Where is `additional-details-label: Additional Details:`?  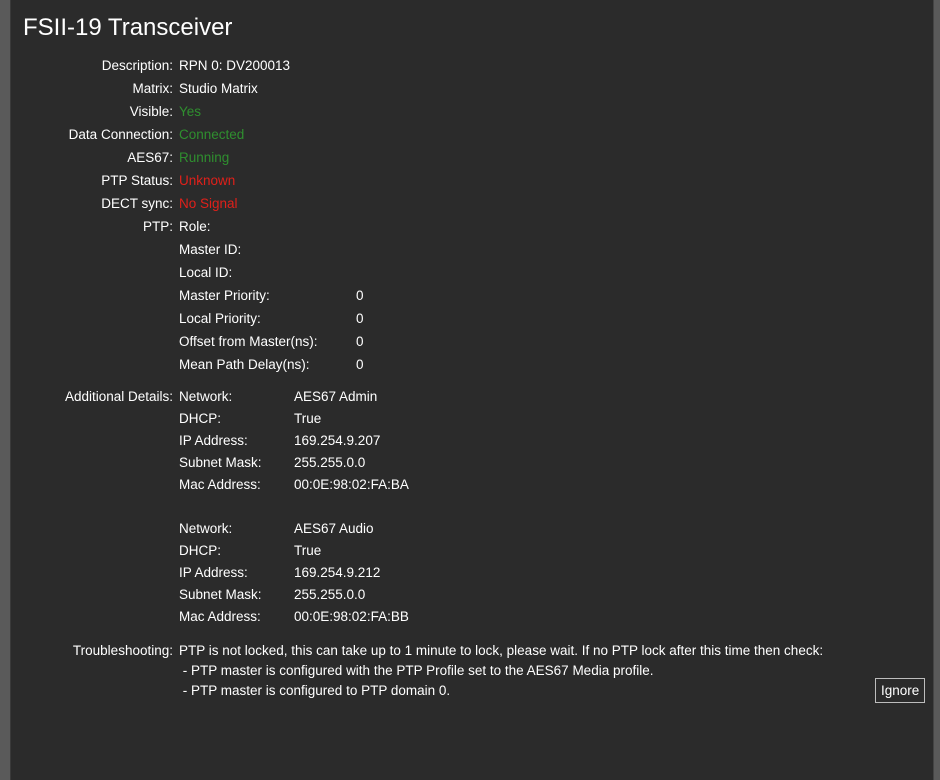 additional-details-label: Additional Details: is located at coordinates (118, 396).